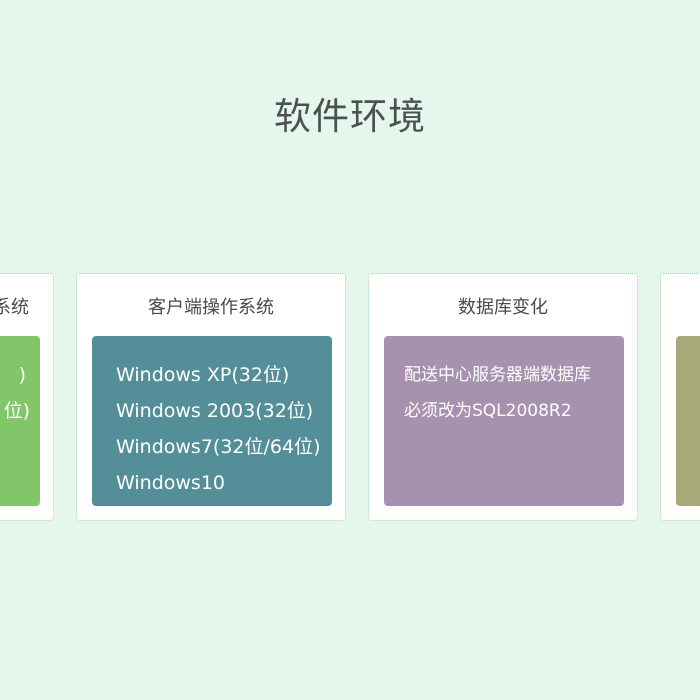  What do you see at coordinates (488, 411) in the screenshot?
I see `db-note-line: 必须改为SQL2008R2` at bounding box center [488, 411].